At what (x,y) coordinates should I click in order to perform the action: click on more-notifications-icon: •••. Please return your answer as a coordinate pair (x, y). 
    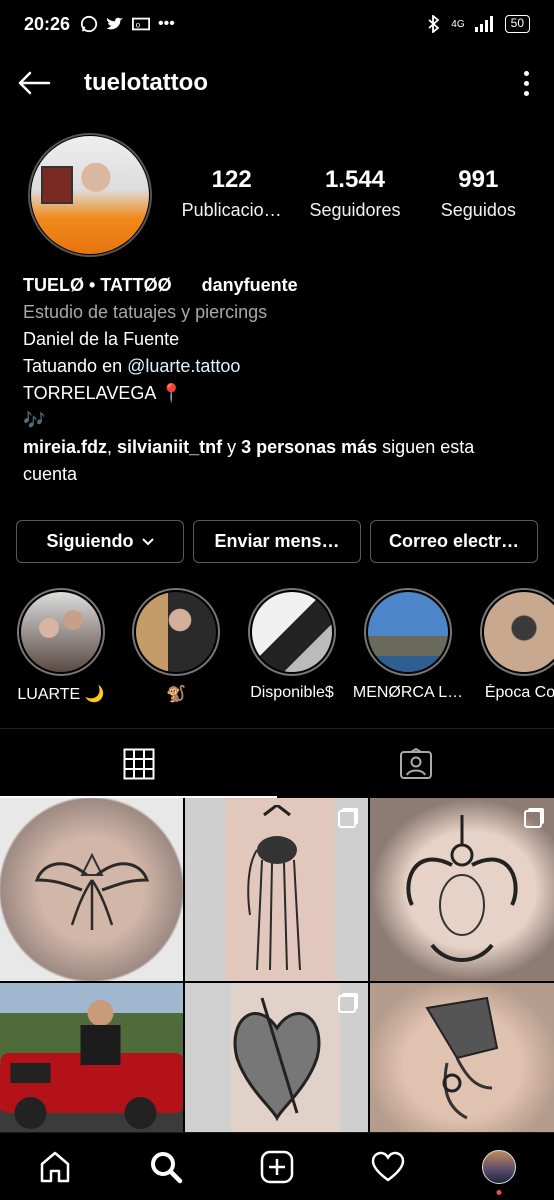
    Looking at the image, I should click on (166, 23).